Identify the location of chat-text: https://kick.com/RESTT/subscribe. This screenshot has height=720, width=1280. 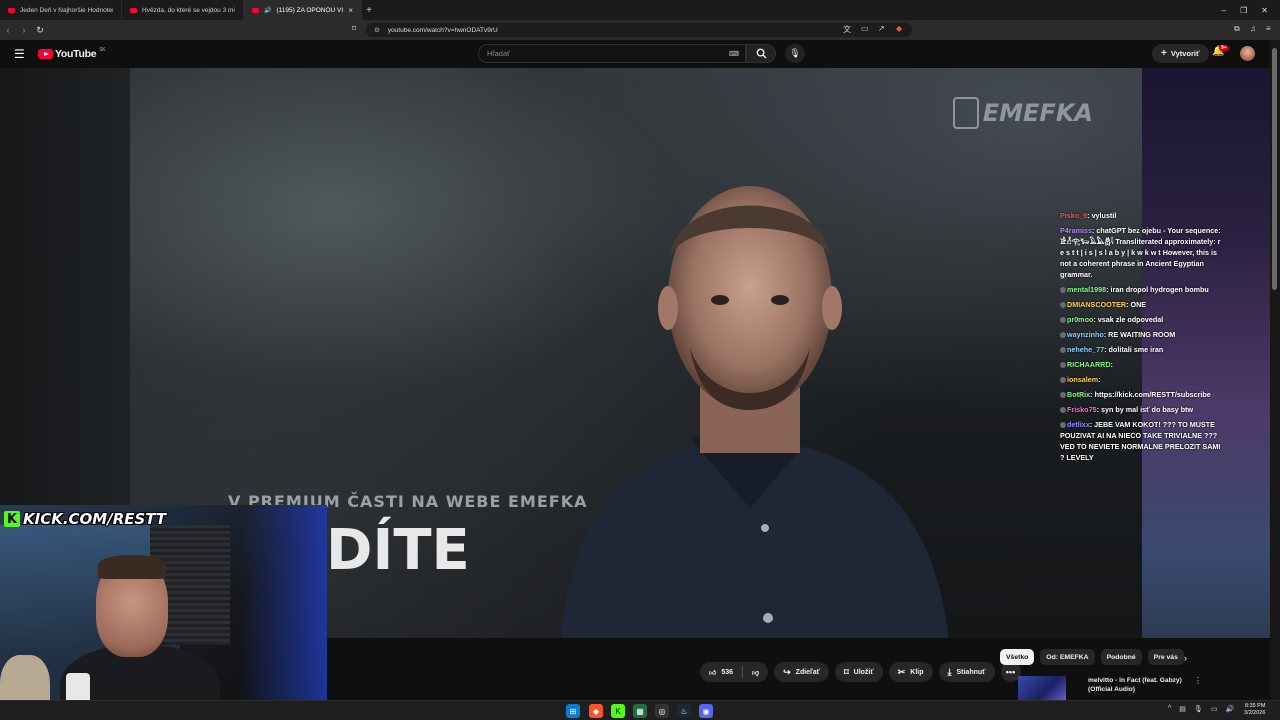
(1152, 394).